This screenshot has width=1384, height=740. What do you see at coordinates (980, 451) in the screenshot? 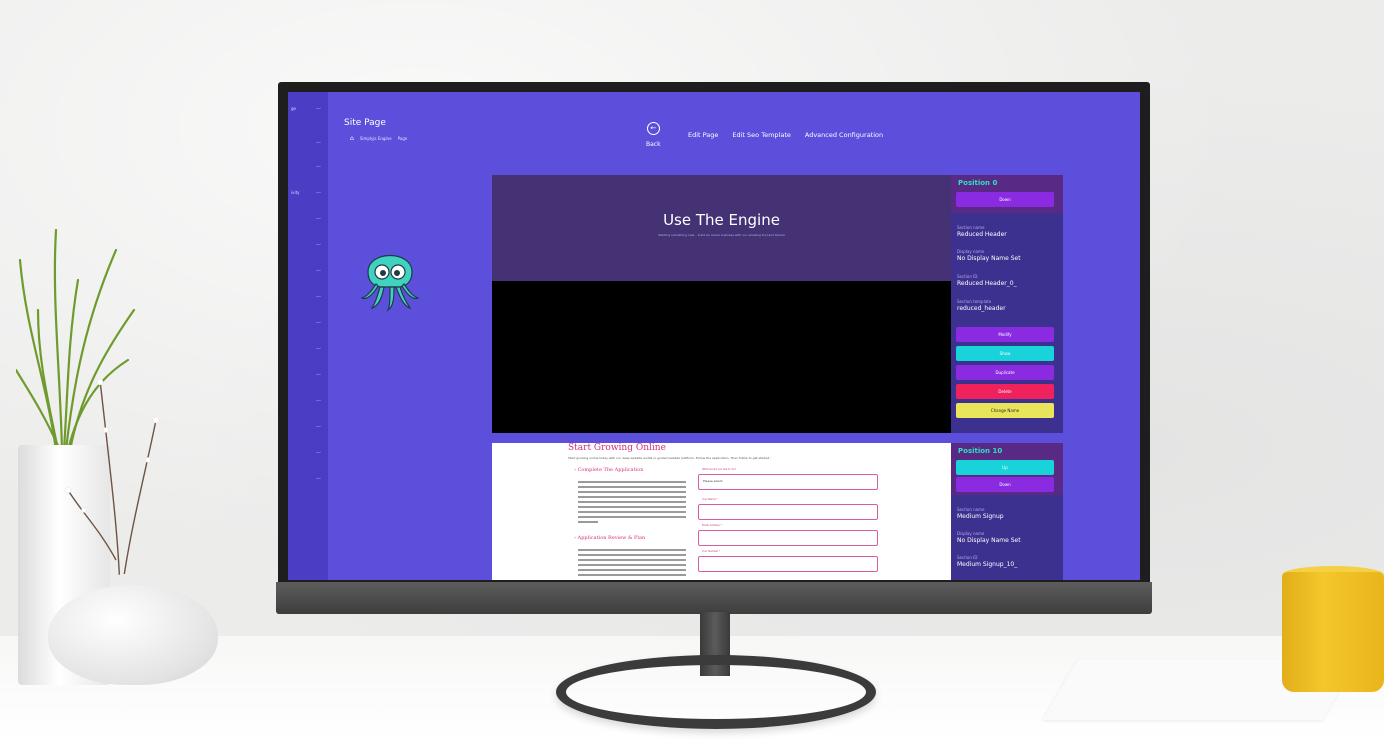
I see `position-title: Position 10` at bounding box center [980, 451].